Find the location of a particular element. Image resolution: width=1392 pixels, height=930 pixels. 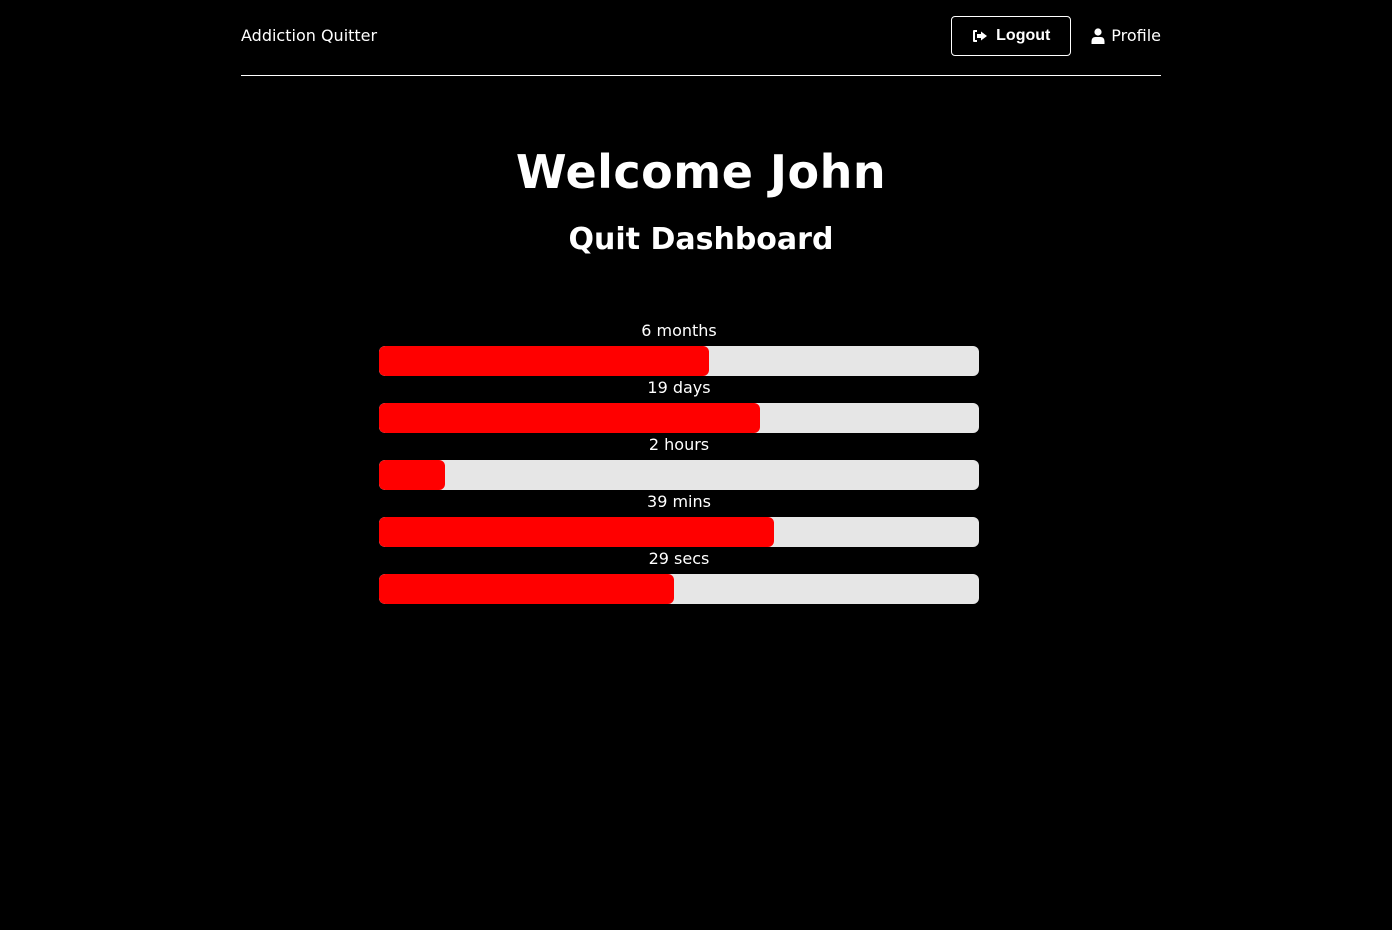

progress-item: 19 days is located at coordinates (679, 406).